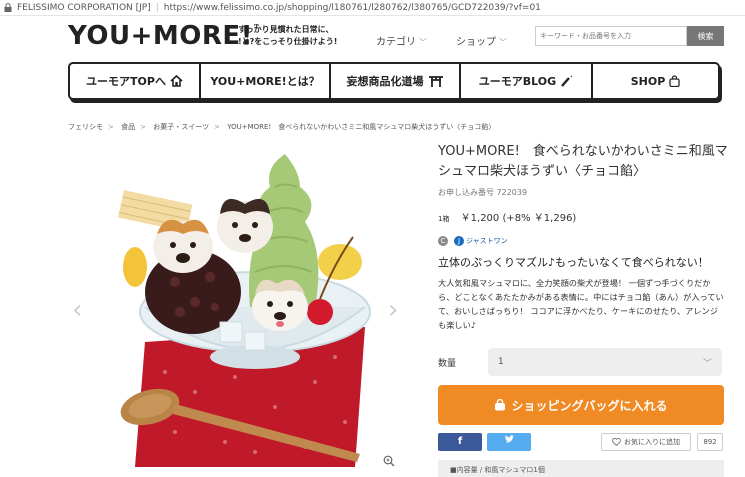  I want to click on heart-icon, so click(616, 442).